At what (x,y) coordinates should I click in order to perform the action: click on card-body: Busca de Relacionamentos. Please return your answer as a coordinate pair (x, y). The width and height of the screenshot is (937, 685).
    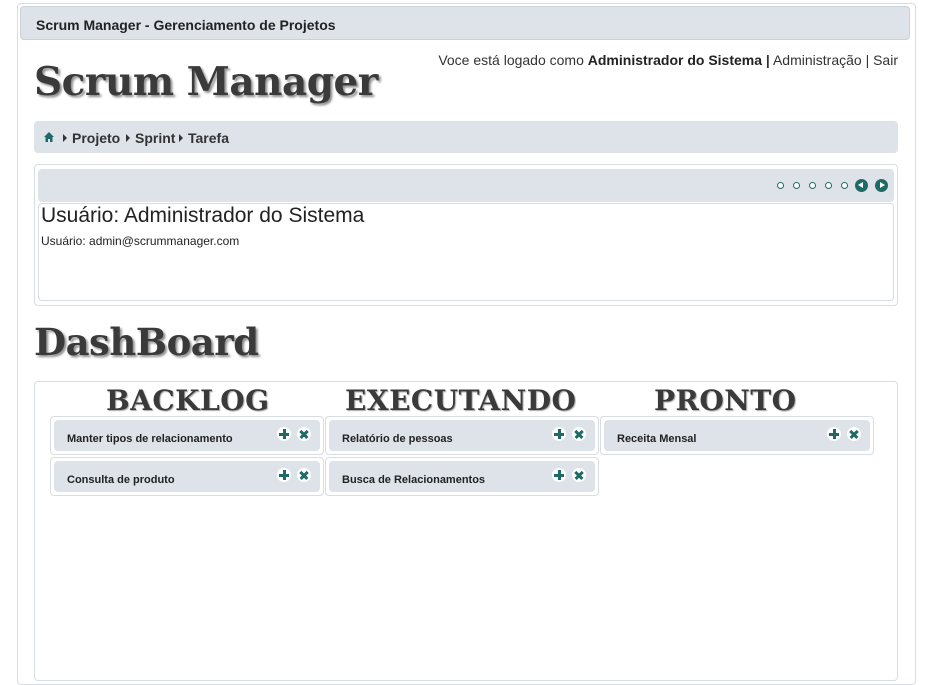
    Looking at the image, I should click on (462, 476).